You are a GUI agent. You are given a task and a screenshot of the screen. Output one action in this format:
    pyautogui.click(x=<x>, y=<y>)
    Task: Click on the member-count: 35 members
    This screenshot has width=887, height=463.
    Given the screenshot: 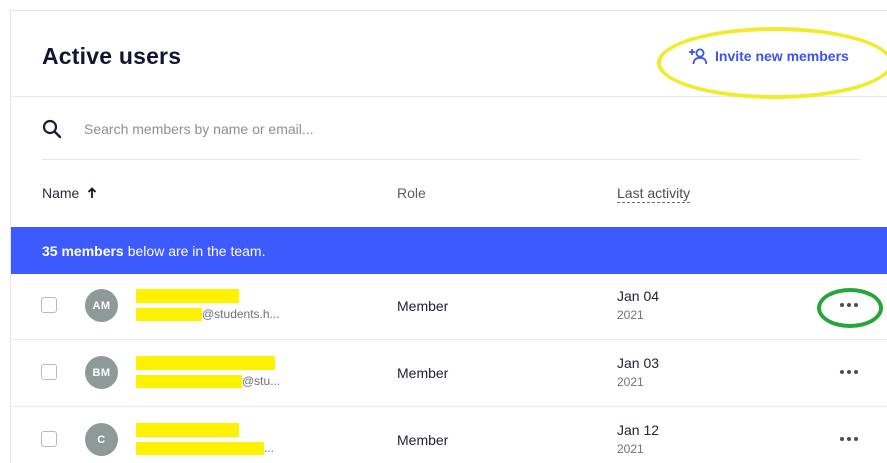 What is the action you would take?
    pyautogui.click(x=83, y=250)
    